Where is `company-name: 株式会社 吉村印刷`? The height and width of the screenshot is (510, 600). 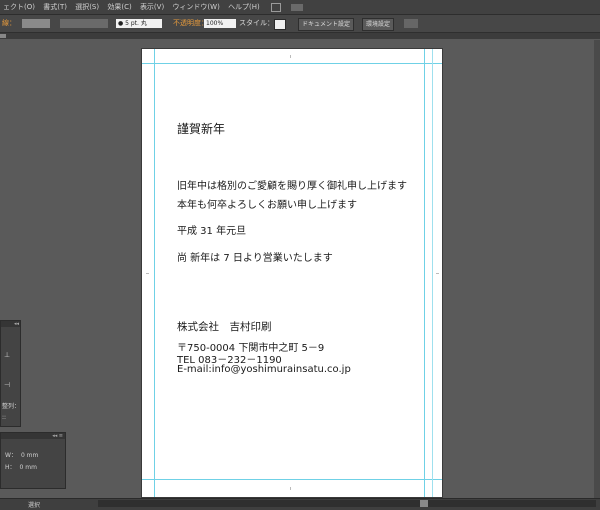 company-name: 株式会社 吉村印刷 is located at coordinates (224, 327).